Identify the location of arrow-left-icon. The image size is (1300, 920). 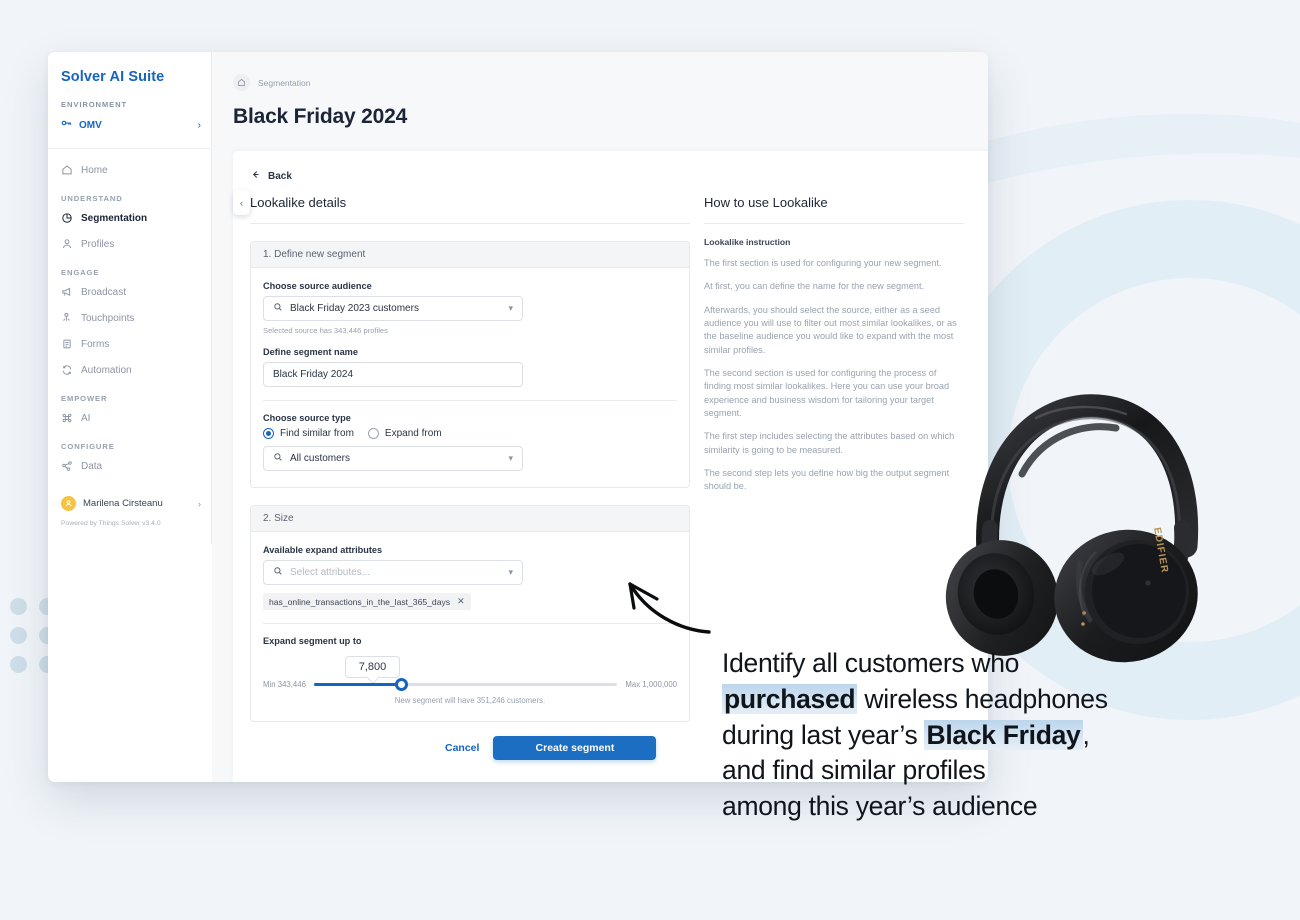
(255, 176).